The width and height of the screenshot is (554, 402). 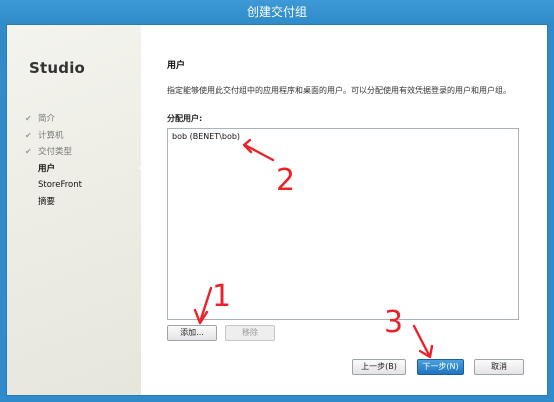 What do you see at coordinates (250, 333) in the screenshot?
I see `remove-user-button: 移除` at bounding box center [250, 333].